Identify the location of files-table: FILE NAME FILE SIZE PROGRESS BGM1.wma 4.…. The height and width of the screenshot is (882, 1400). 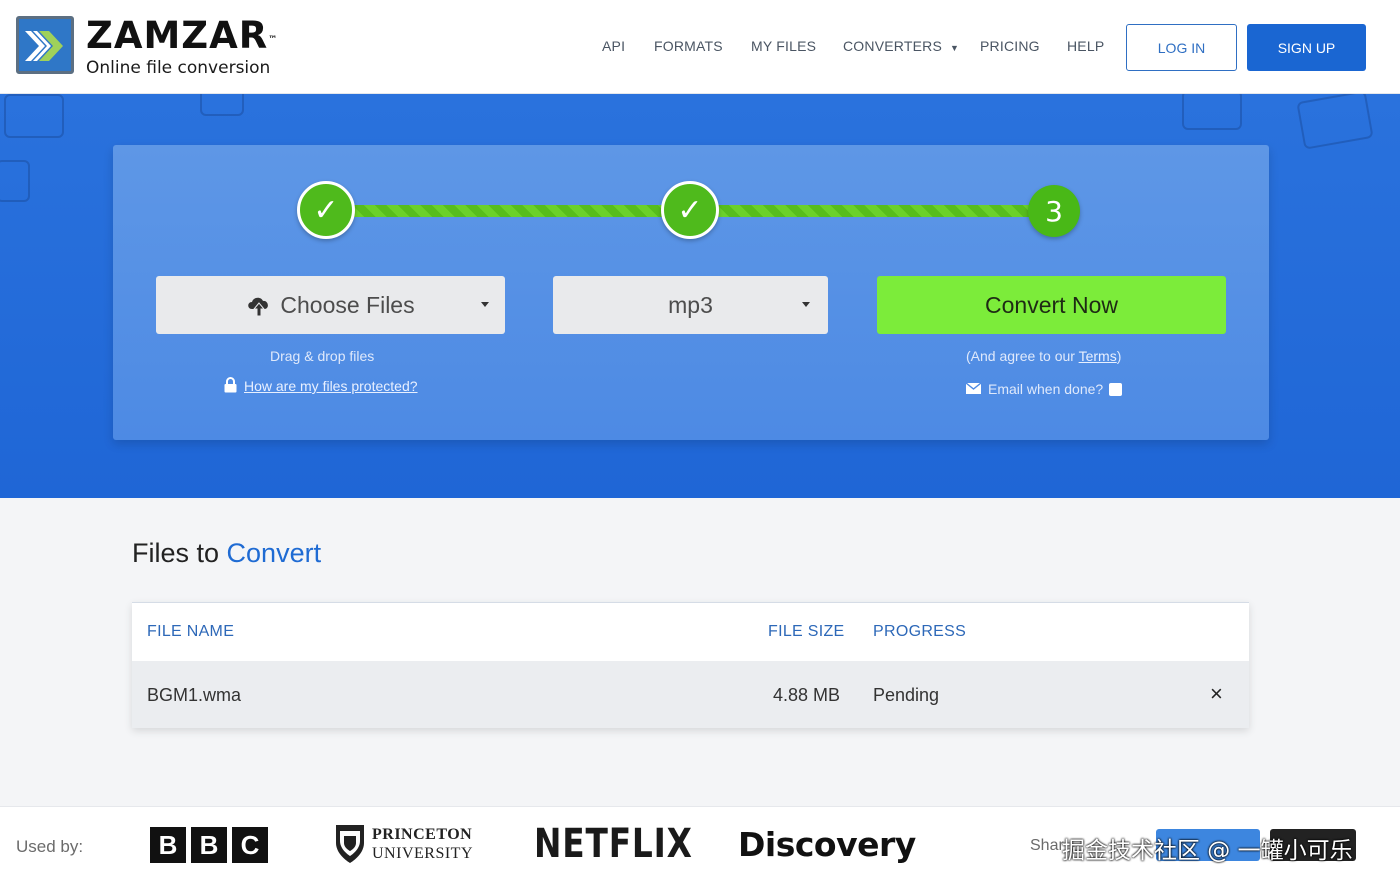
(690, 665).